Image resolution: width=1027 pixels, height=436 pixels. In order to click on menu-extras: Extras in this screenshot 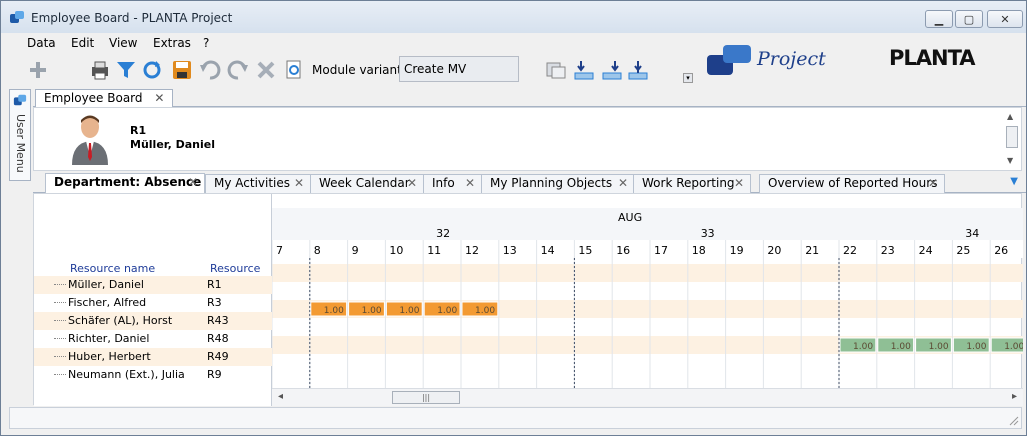, I will do `click(172, 43)`.